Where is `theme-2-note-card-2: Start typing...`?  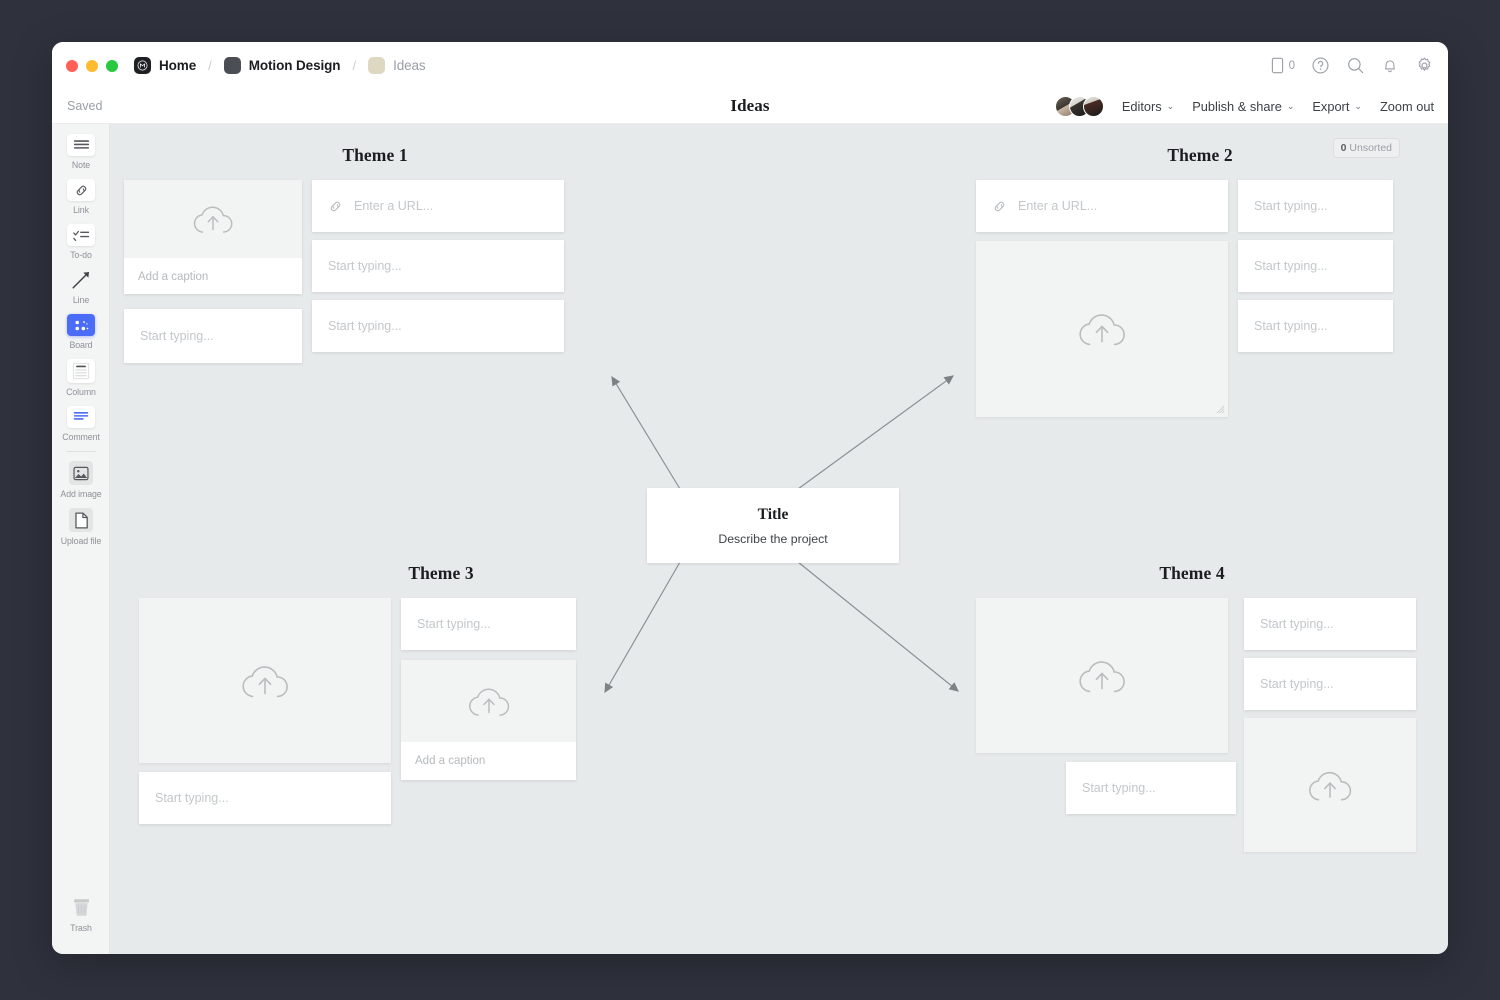 theme-2-note-card-2: Start typing... is located at coordinates (1315, 266).